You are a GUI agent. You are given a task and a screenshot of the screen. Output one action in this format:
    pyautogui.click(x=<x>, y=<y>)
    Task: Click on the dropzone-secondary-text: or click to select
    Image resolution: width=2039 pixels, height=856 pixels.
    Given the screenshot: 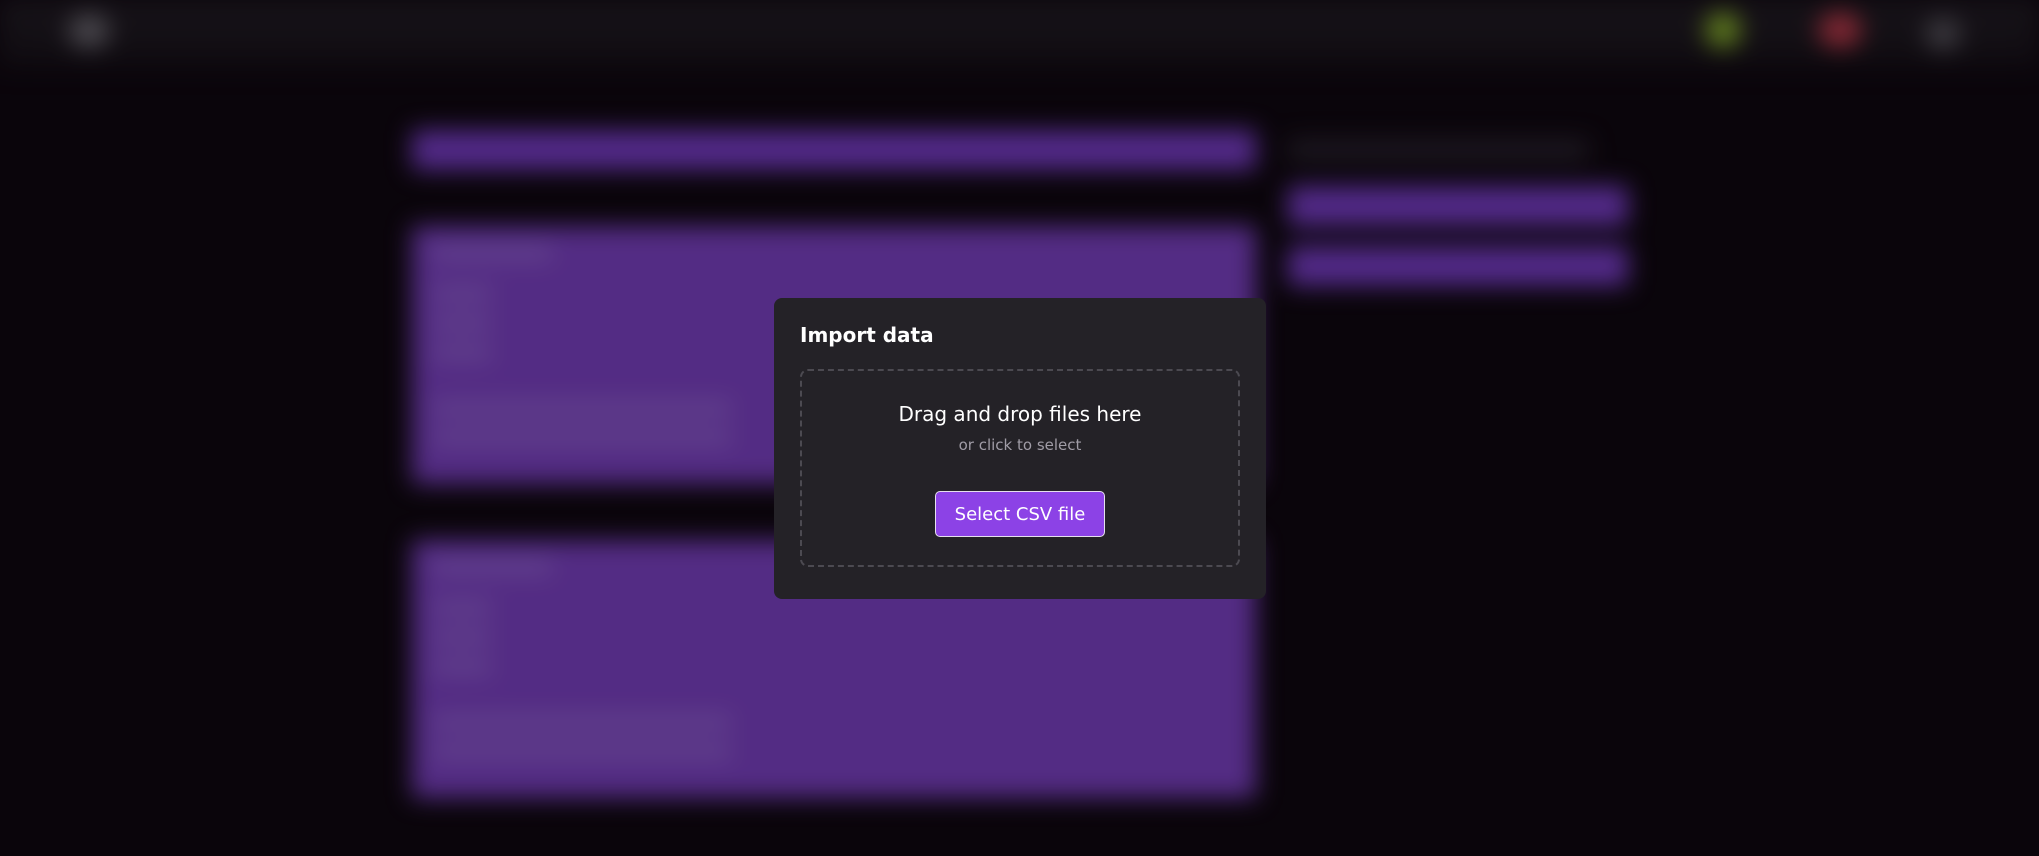 What is the action you would take?
    pyautogui.click(x=1020, y=445)
    